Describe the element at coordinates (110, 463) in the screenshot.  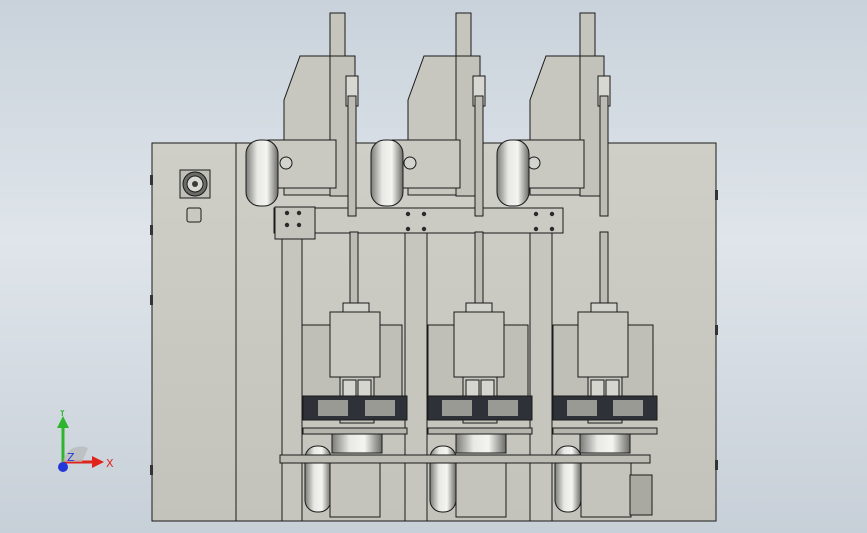
I see `x-axis-label: X` at that location.